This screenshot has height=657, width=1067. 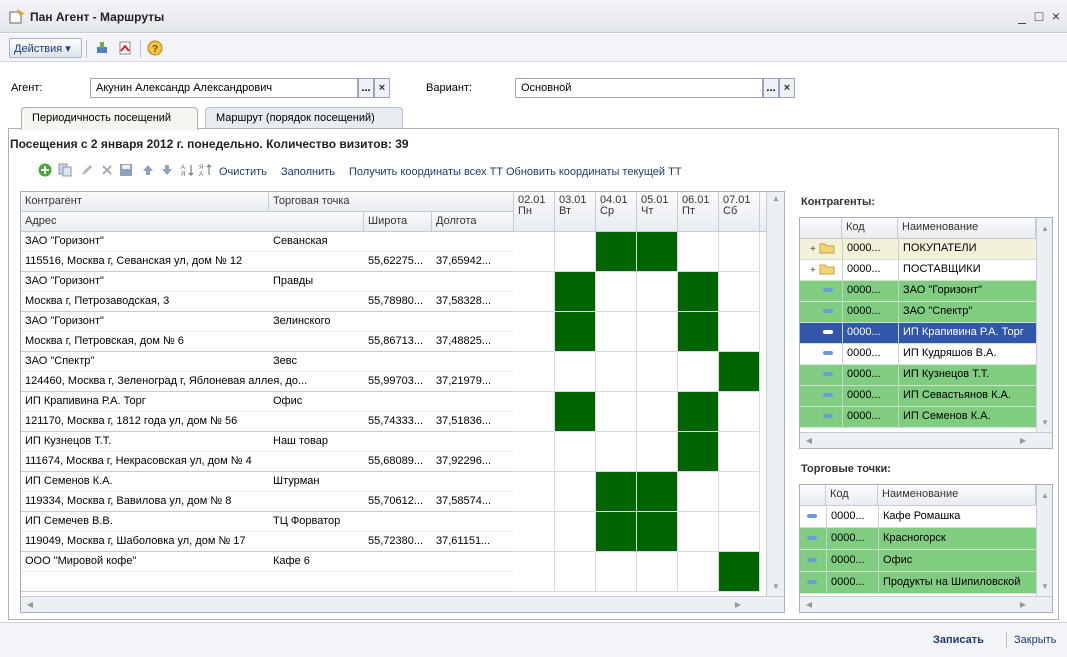 What do you see at coordinates (192, 422) in the screenshot?
I see `address-cell: 121170, Москва г, 1812 года ул, дом № 56` at bounding box center [192, 422].